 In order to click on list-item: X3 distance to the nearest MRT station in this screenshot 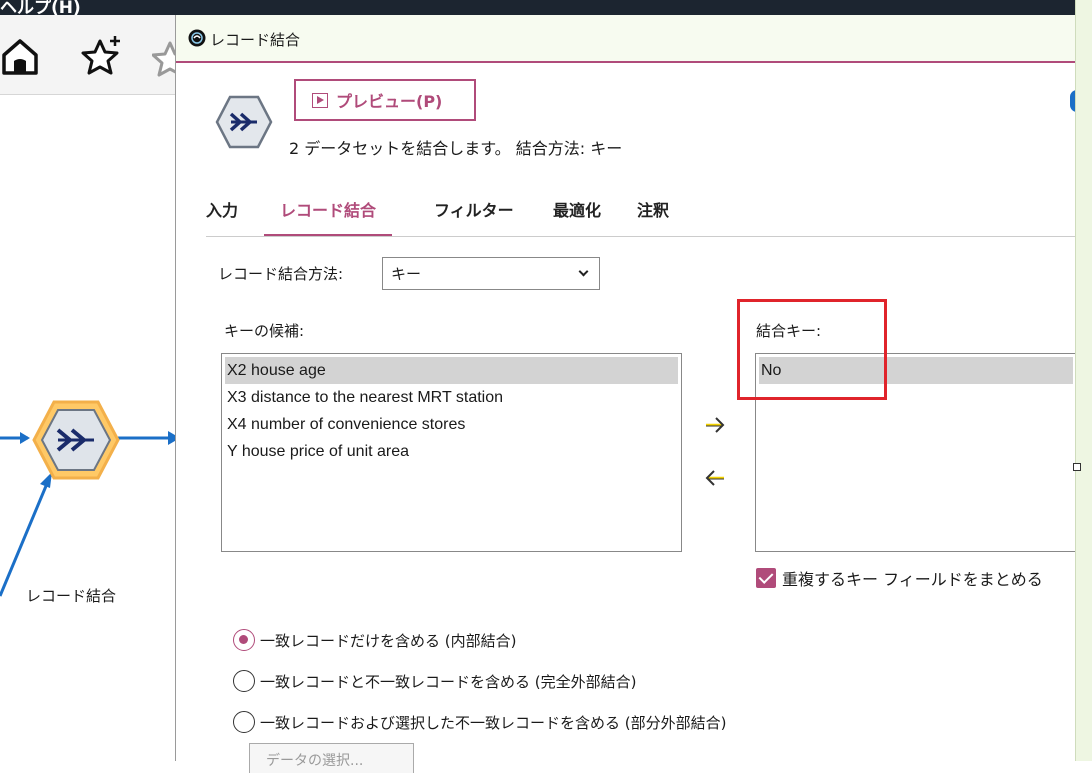, I will do `click(451, 397)`.